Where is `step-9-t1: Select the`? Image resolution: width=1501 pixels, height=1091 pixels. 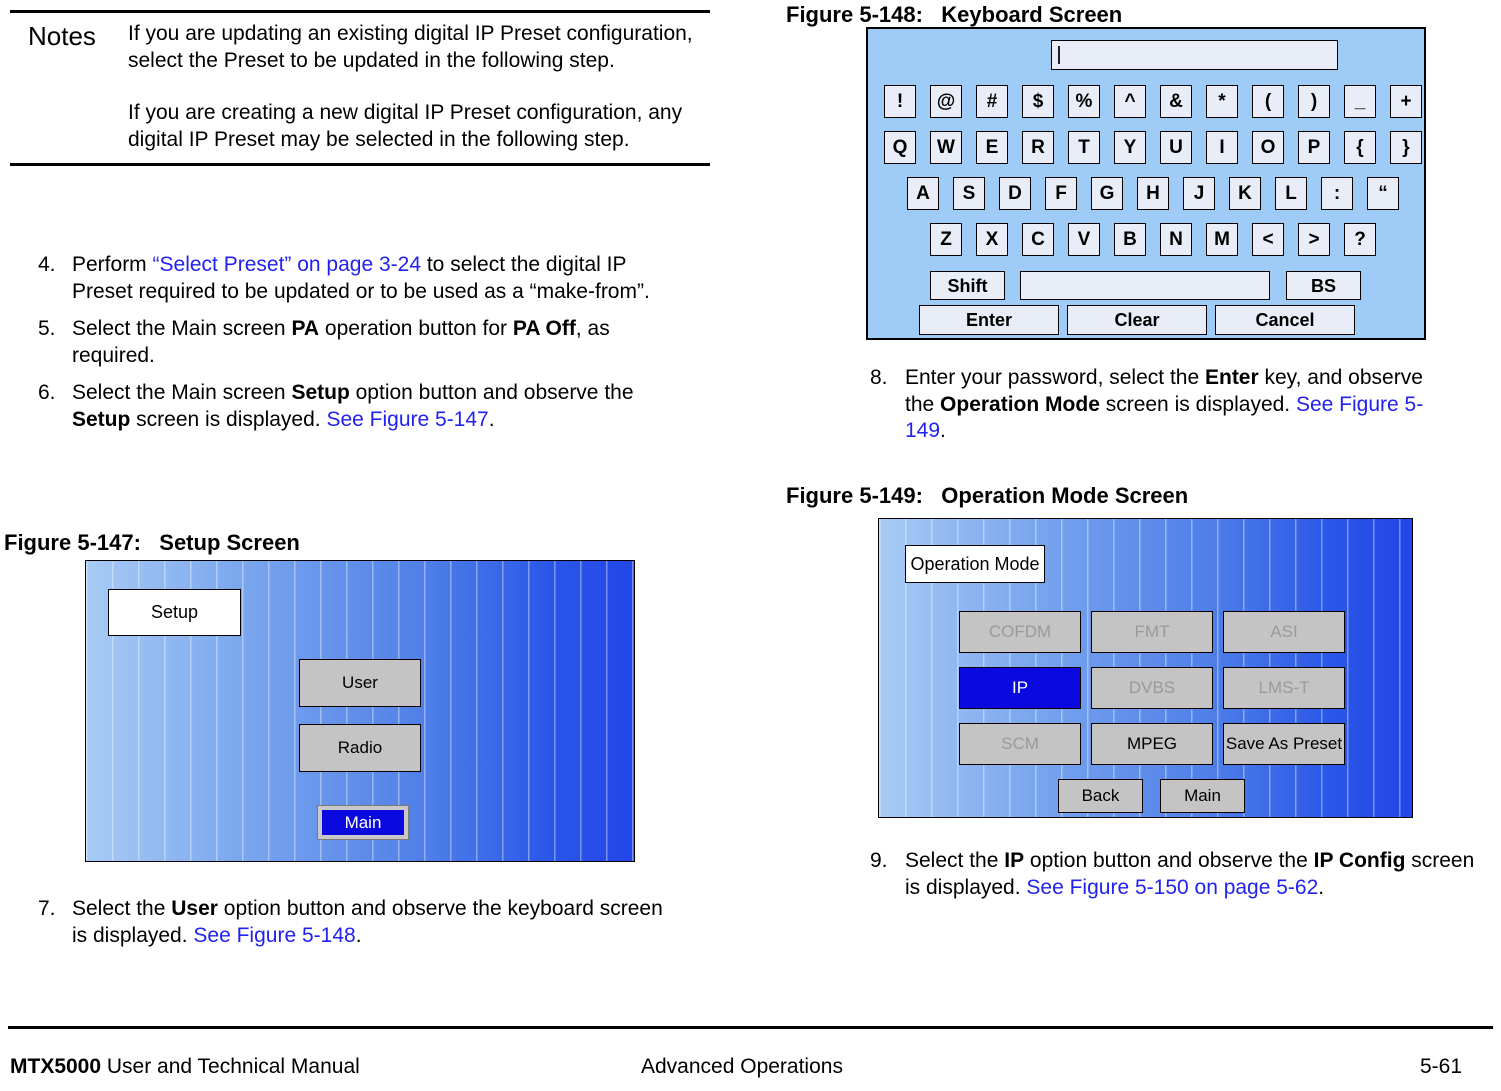
step-9-t1: Select the is located at coordinates (955, 860).